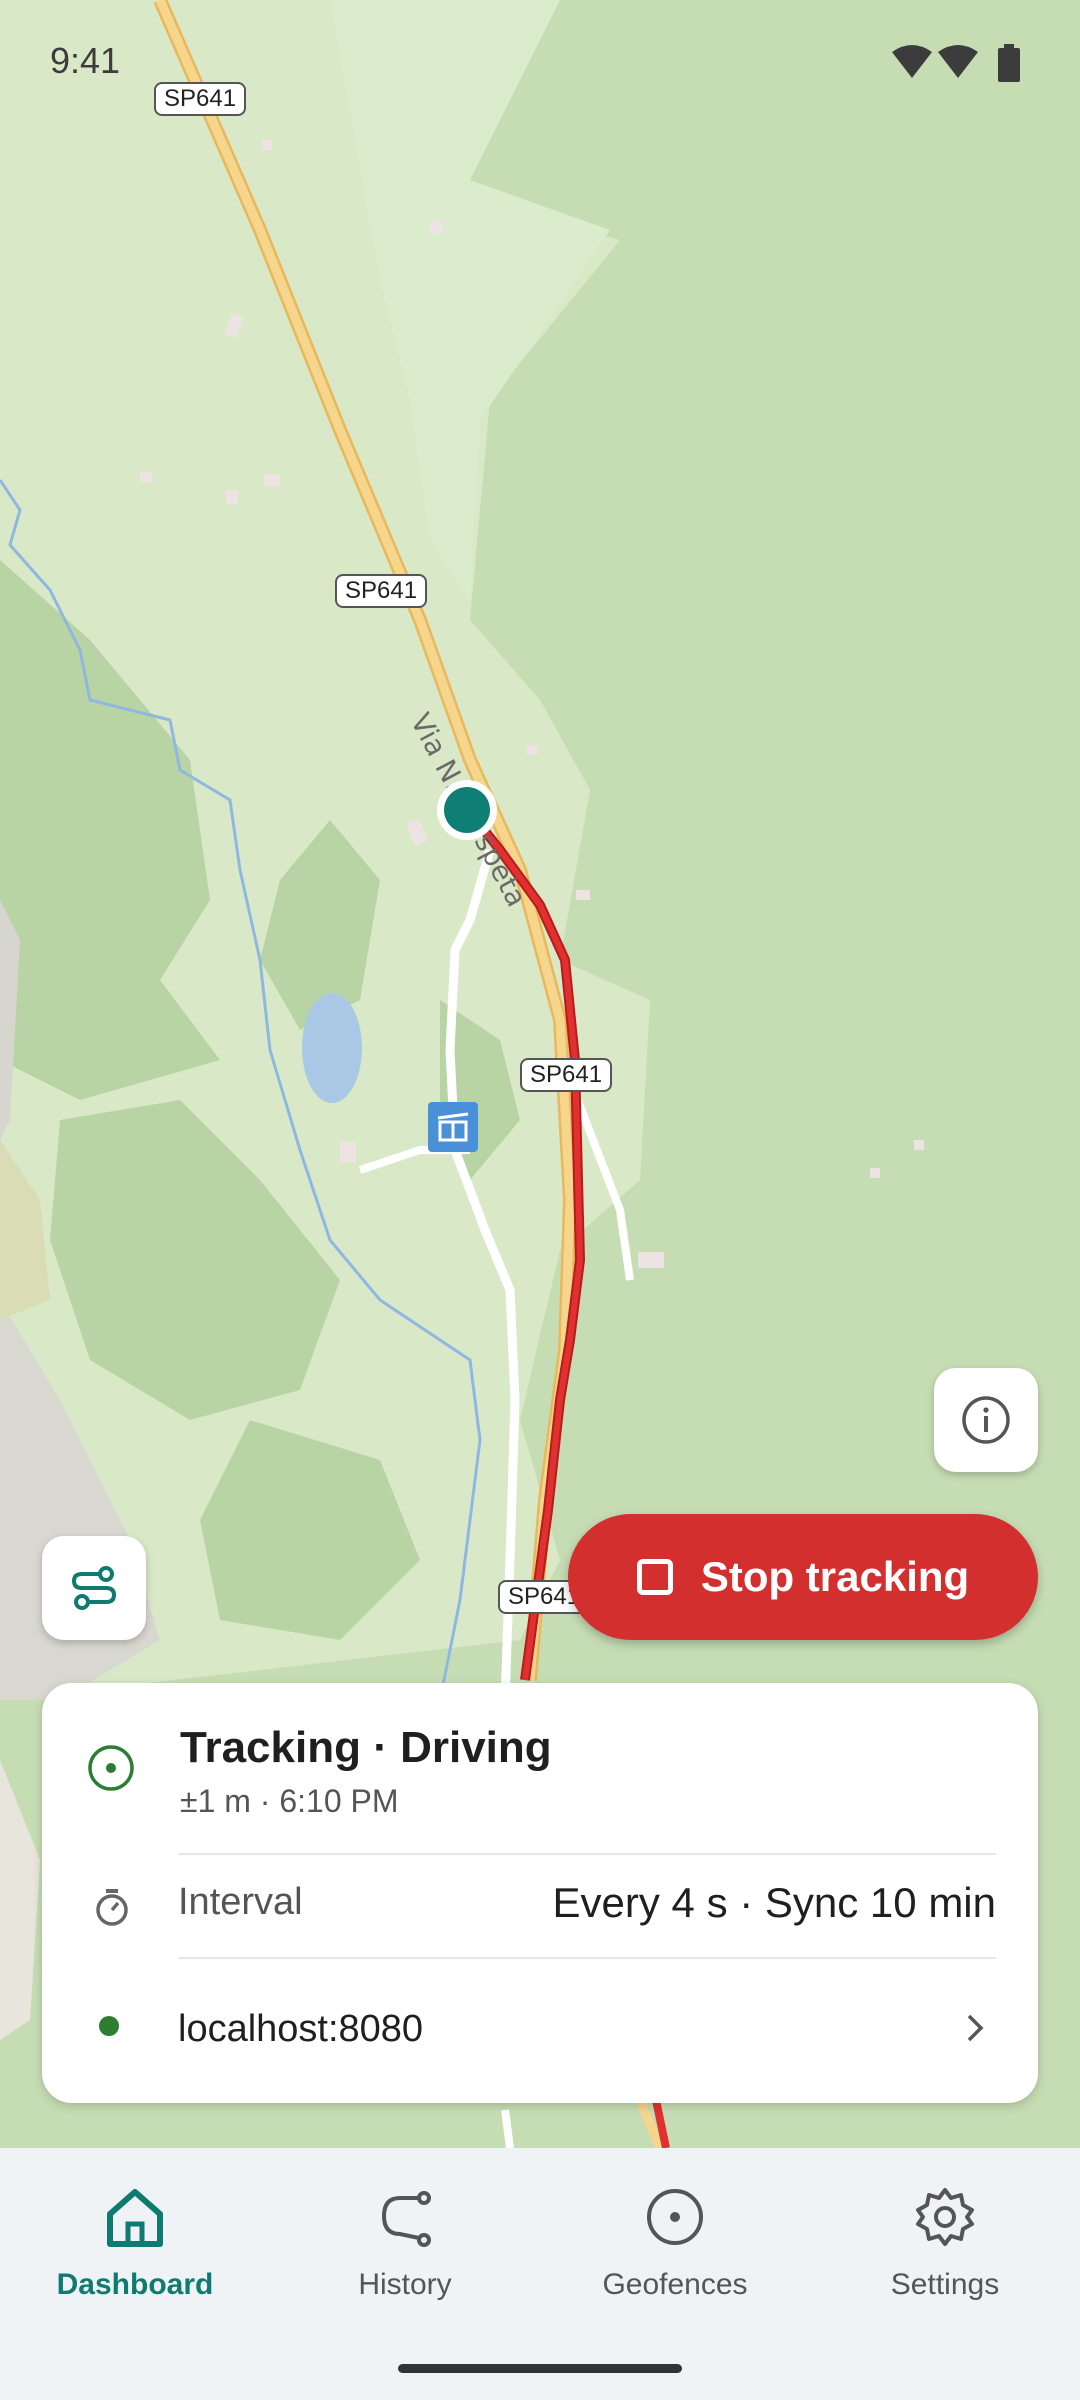 The height and width of the screenshot is (2400, 1080). What do you see at coordinates (975, 2028) in the screenshot?
I see `chevron-right-icon` at bounding box center [975, 2028].